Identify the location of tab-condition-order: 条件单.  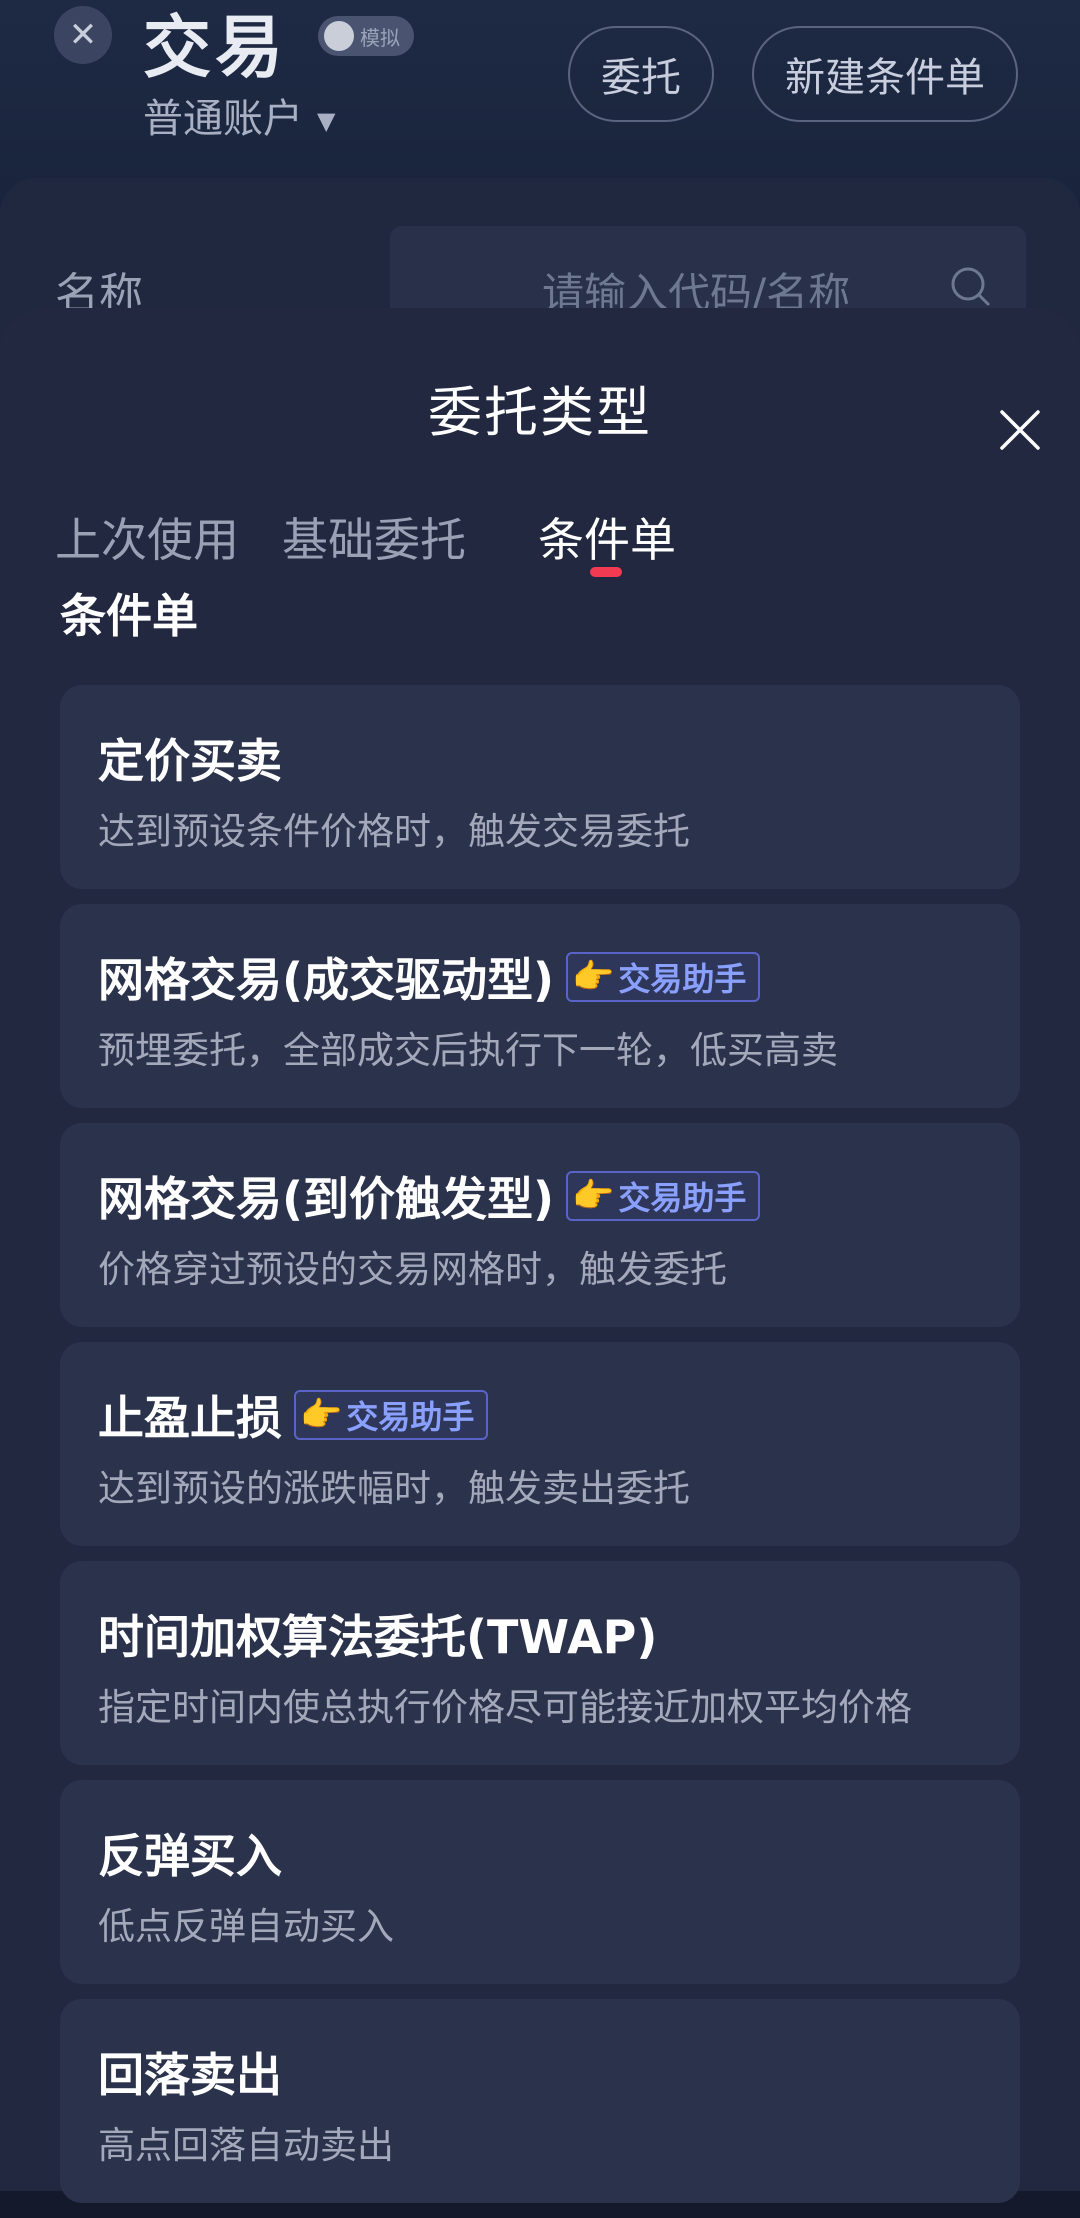
(607, 537).